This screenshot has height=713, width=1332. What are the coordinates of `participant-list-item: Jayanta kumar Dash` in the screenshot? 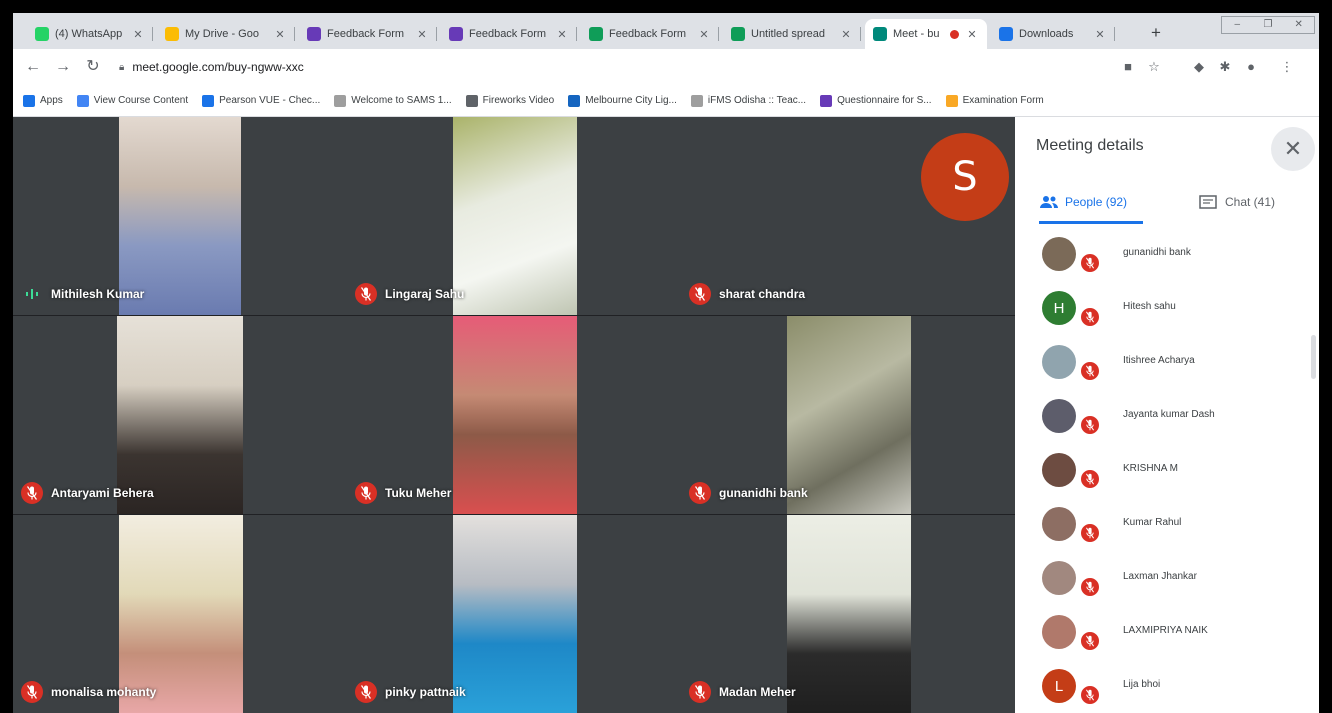 It's located at (1163, 416).